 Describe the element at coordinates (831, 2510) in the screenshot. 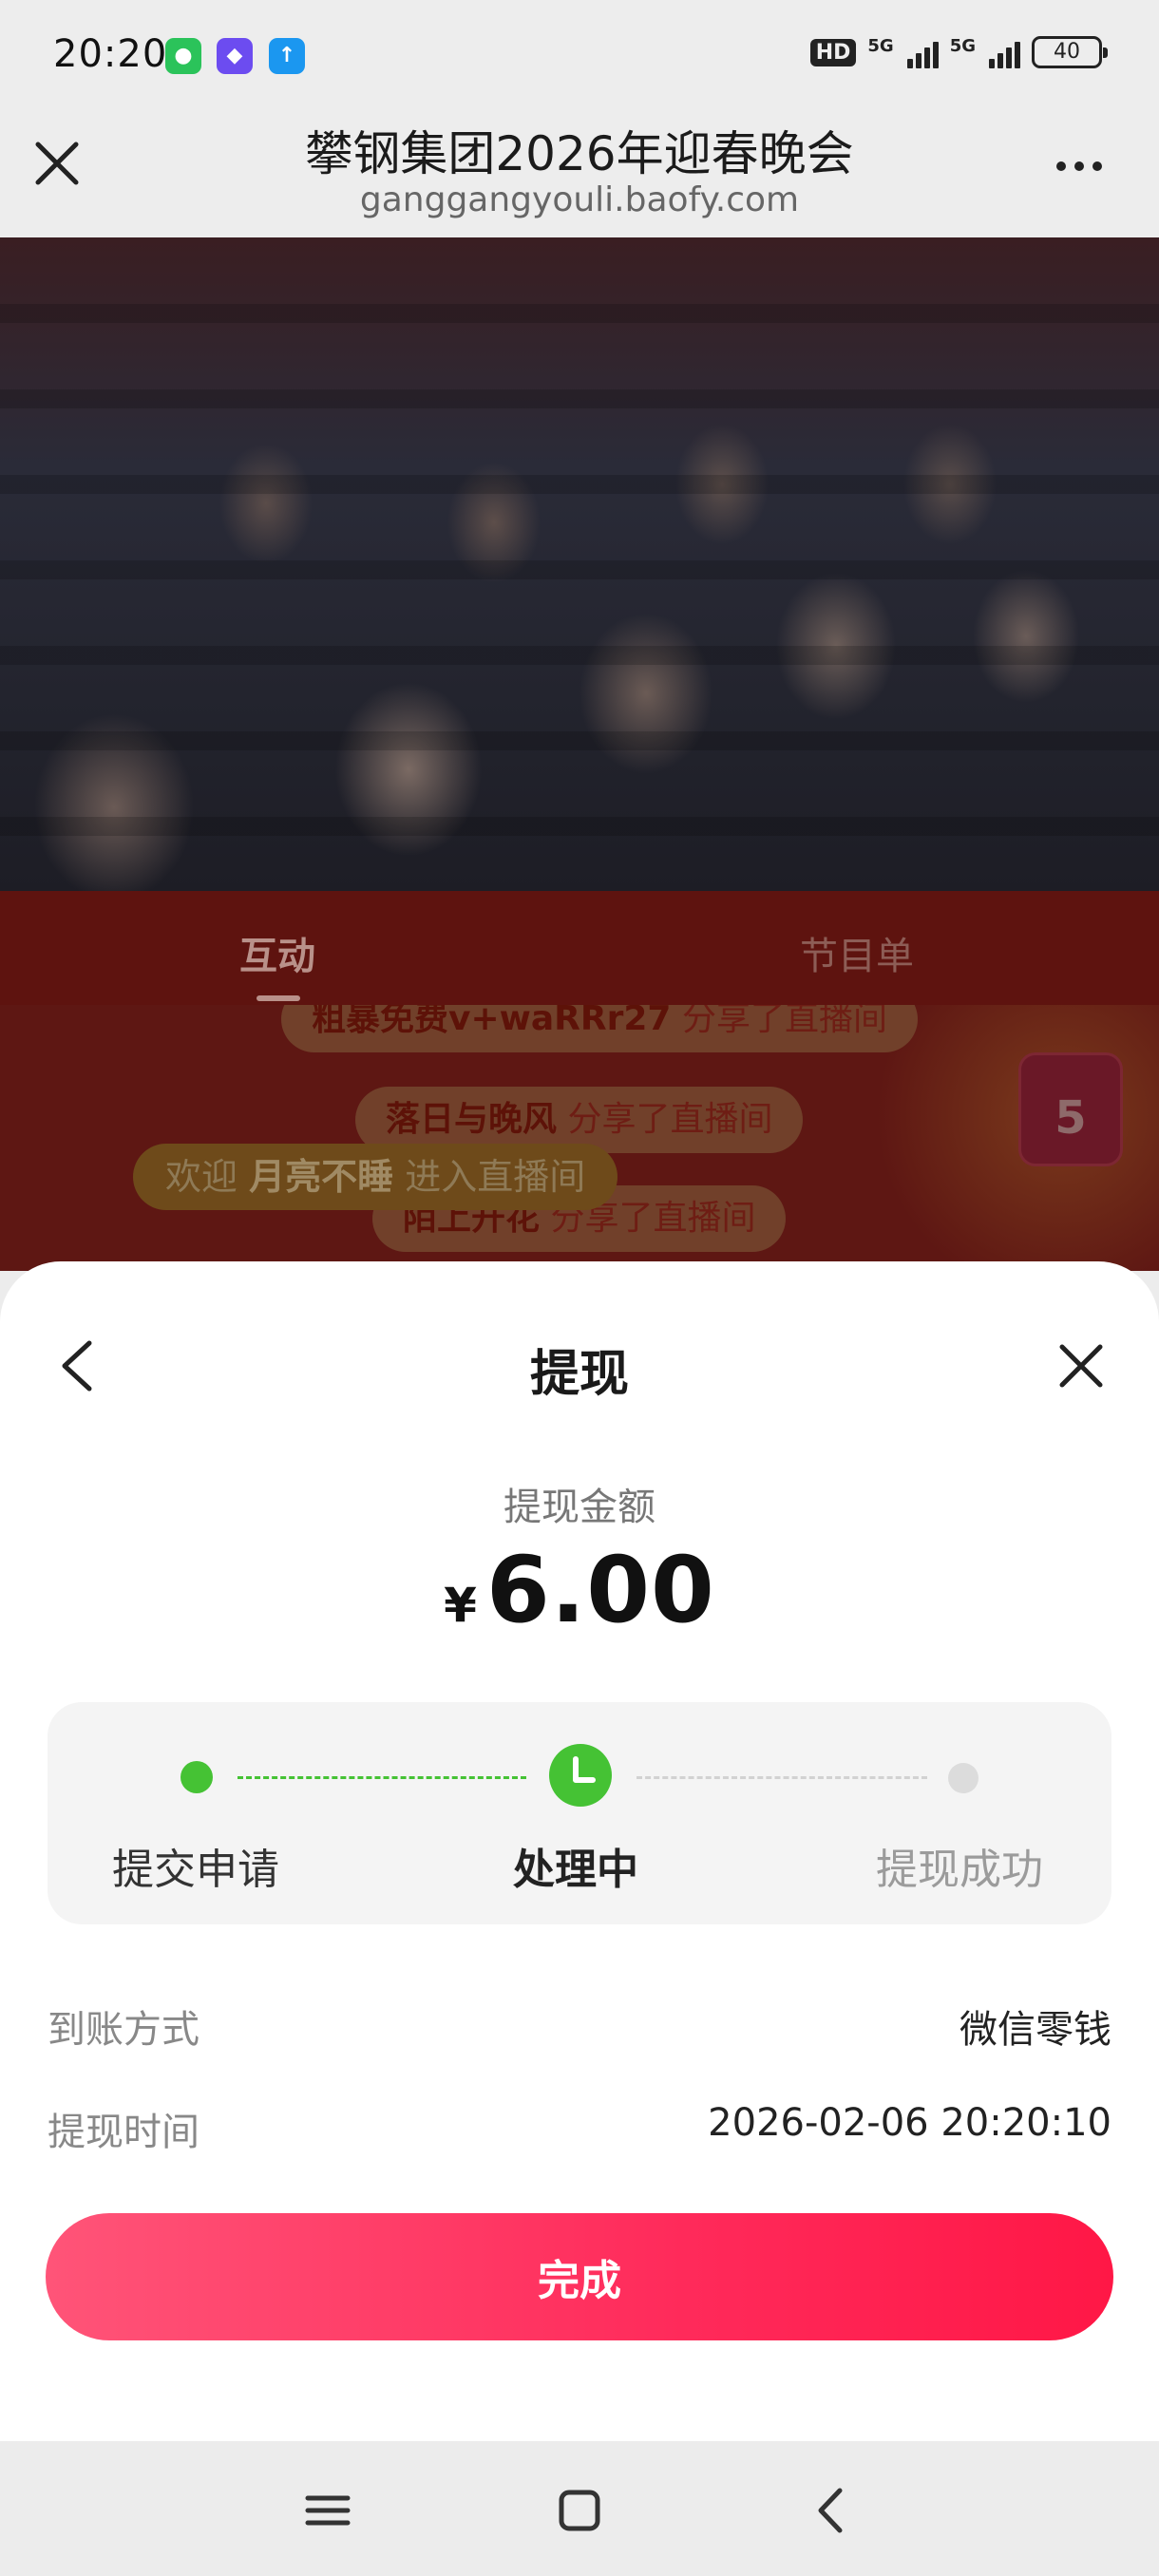

I see `back-icon` at that location.